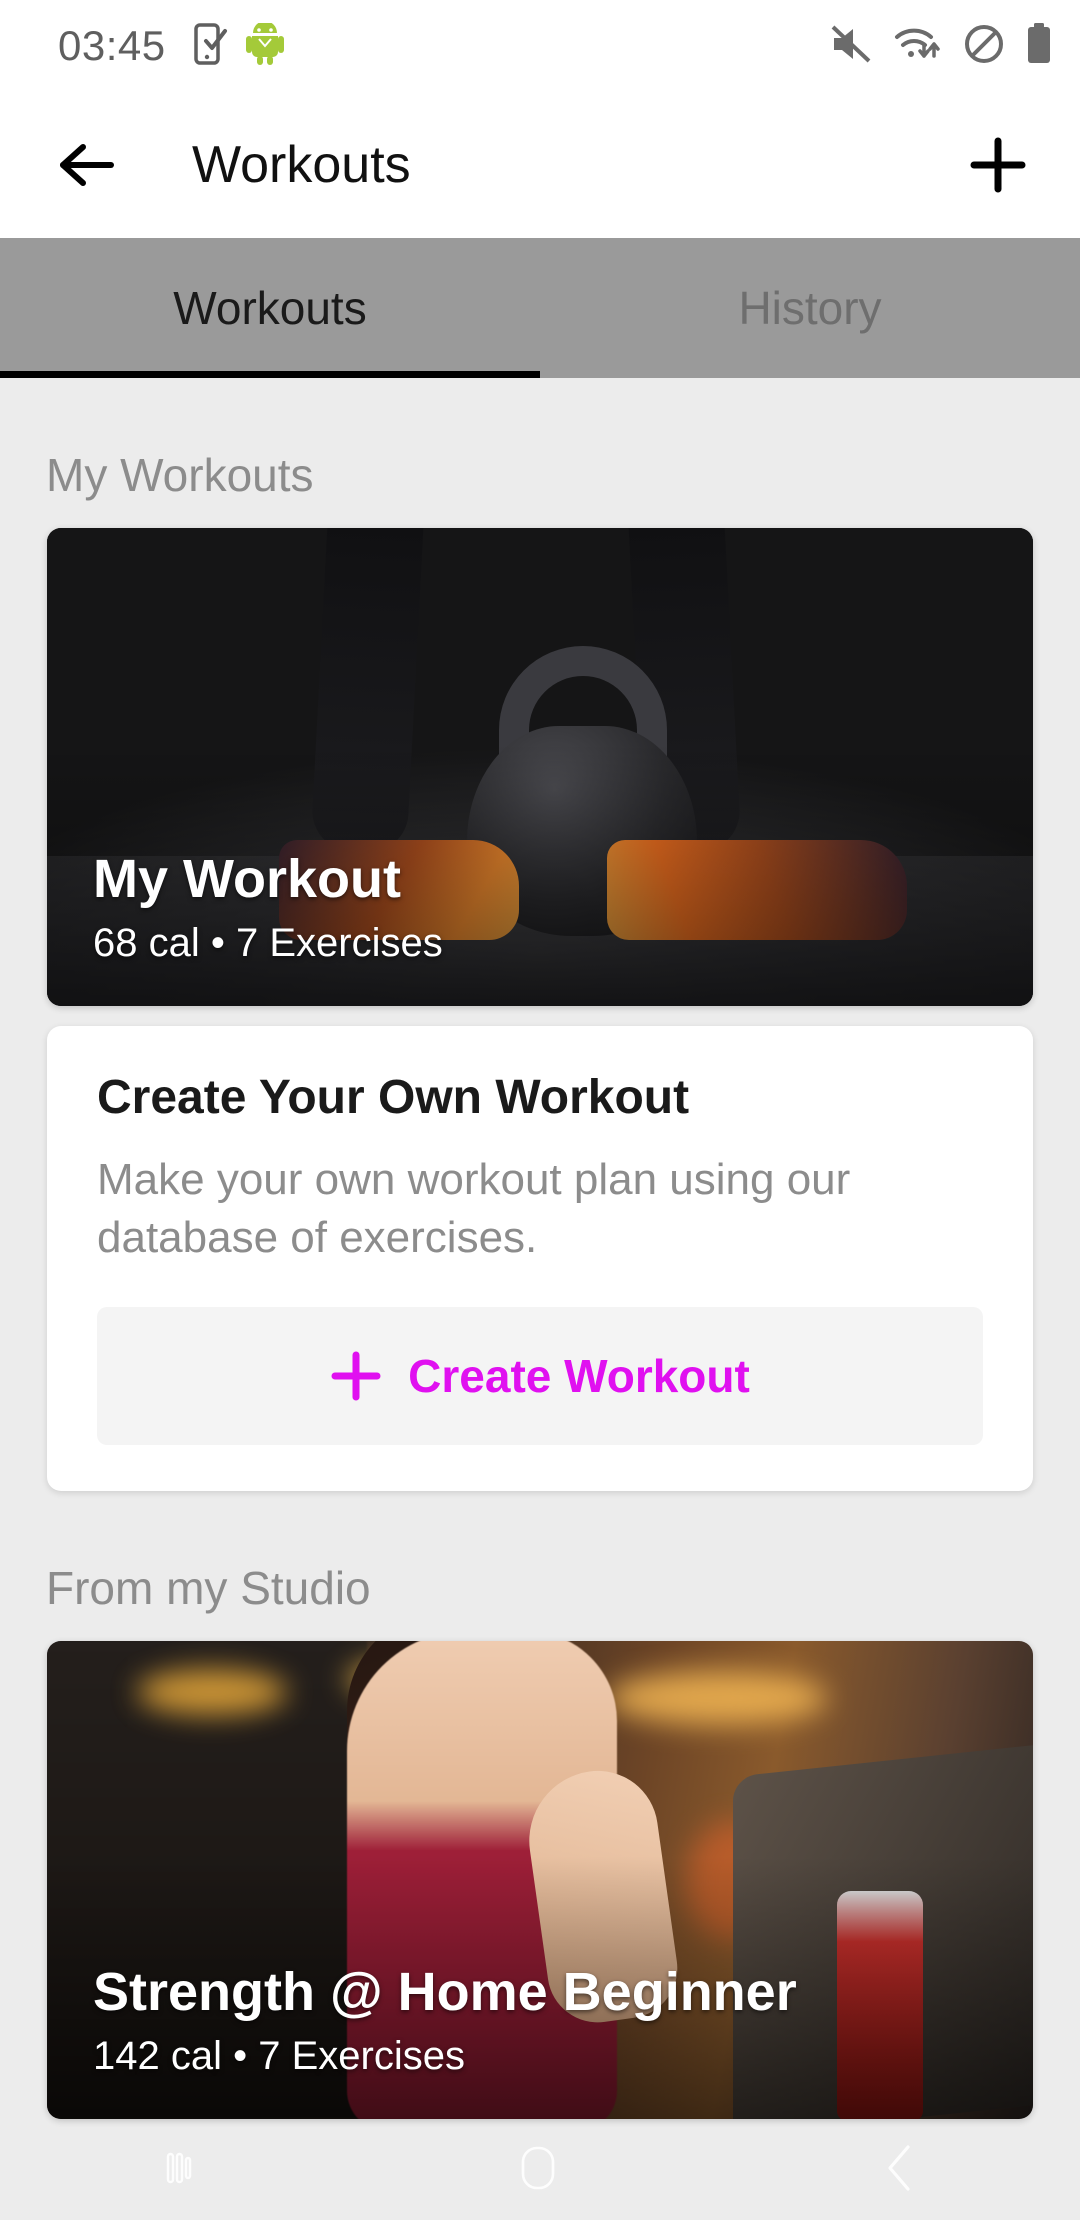  I want to click on tab-history-label: History, so click(810, 308).